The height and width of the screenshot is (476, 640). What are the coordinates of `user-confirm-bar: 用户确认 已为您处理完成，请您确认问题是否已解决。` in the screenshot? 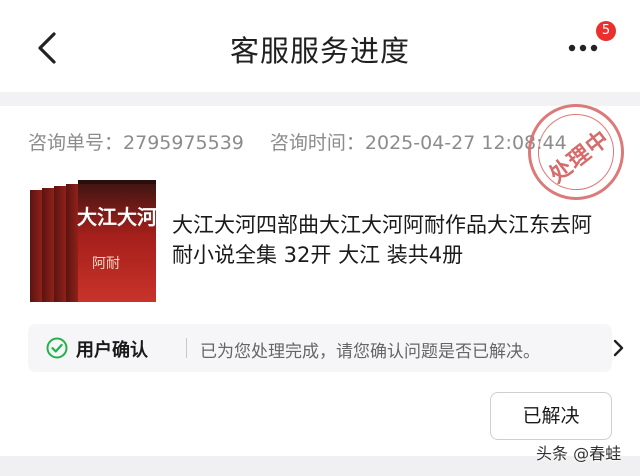 It's located at (326, 348).